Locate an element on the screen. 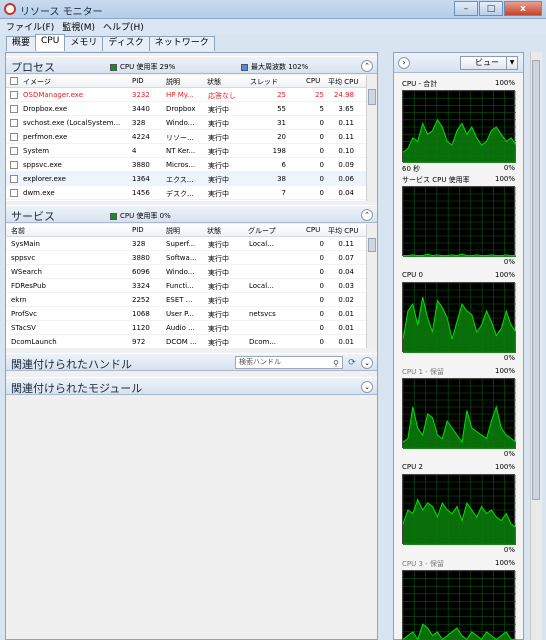 This screenshot has height=640, width=546. collapse-pane-icon: › is located at coordinates (404, 63).